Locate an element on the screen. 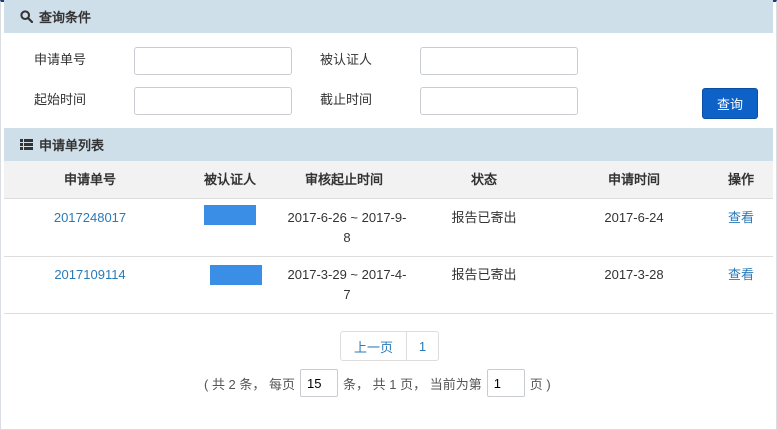 This screenshot has height=430, width=777. search-panel-header: 查询条件 is located at coordinates (388, 16).